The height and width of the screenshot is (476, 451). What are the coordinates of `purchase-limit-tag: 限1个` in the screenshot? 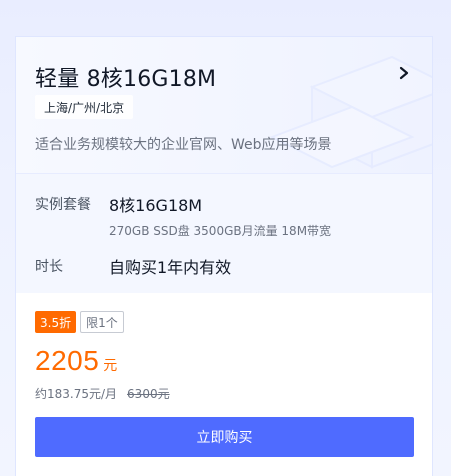 It's located at (102, 322).